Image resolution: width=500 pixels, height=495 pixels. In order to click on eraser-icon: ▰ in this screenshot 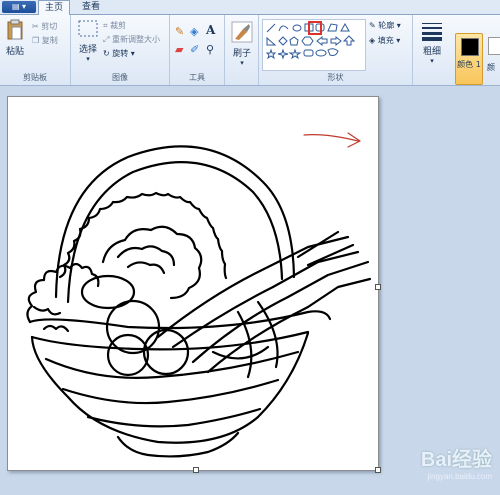, I will do `click(179, 49)`.